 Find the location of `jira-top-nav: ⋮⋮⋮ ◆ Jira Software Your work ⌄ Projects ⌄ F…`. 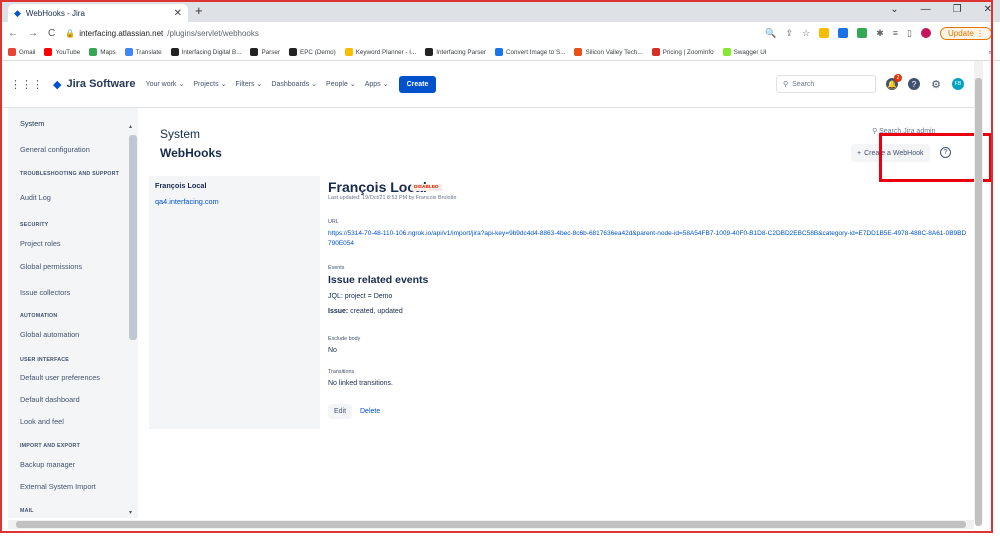

jira-top-nav: ⋮⋮⋮ ◆ Jira Software Your work ⌄ Projects ⌄ F… is located at coordinates (487, 84).